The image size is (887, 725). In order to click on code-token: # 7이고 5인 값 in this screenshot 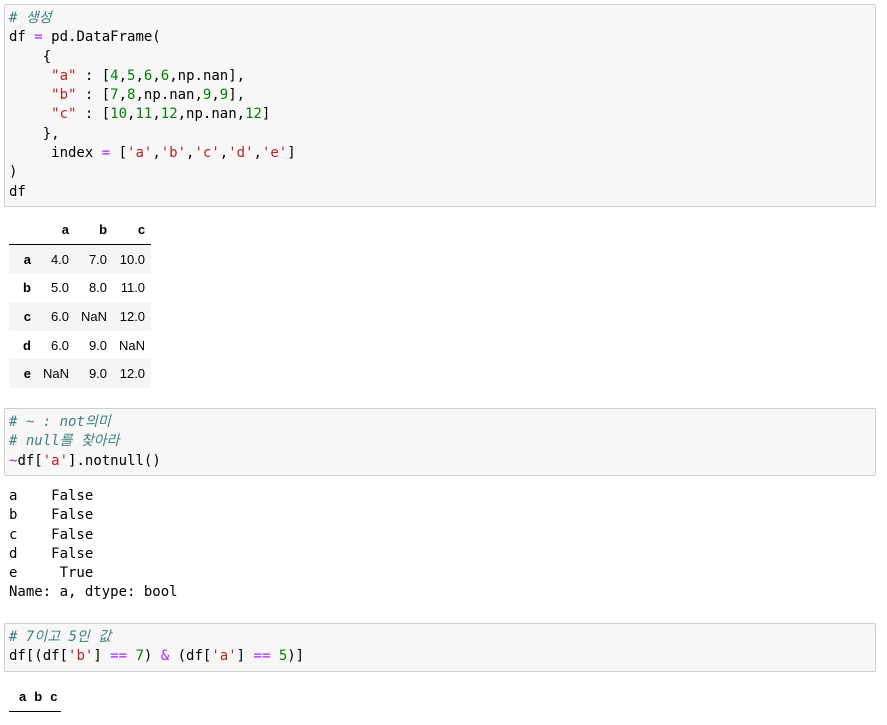, I will do `click(60, 637)`.